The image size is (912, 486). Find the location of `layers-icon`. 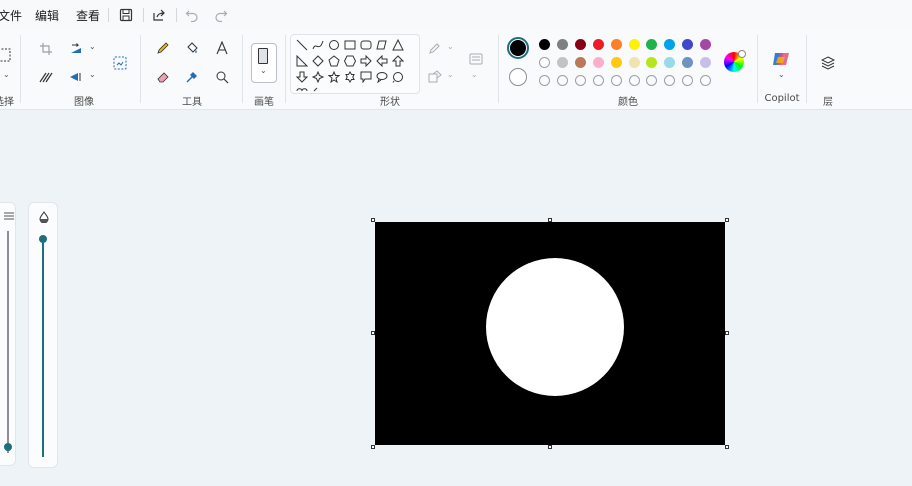

layers-icon is located at coordinates (828, 63).